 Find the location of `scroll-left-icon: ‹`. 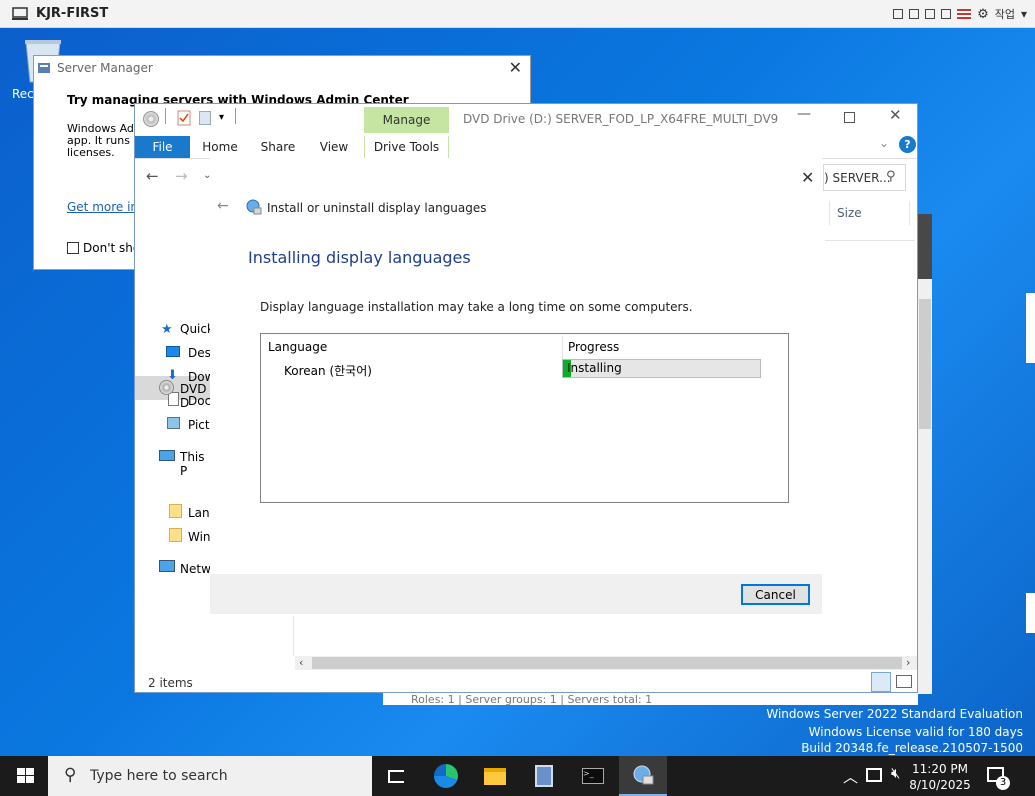

scroll-left-icon: ‹ is located at coordinates (301, 662).